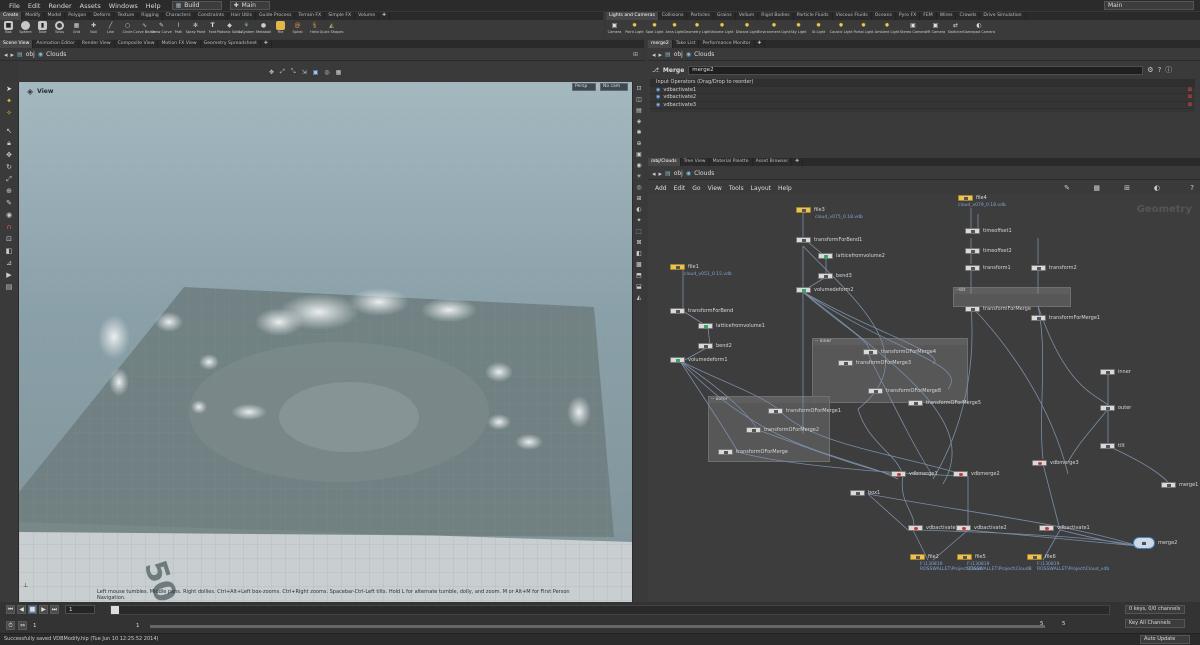 Image resolution: width=1200 pixels, height=645 pixels. Describe the element at coordinates (9, 215) in the screenshot. I see `view-icon: ◉` at that location.